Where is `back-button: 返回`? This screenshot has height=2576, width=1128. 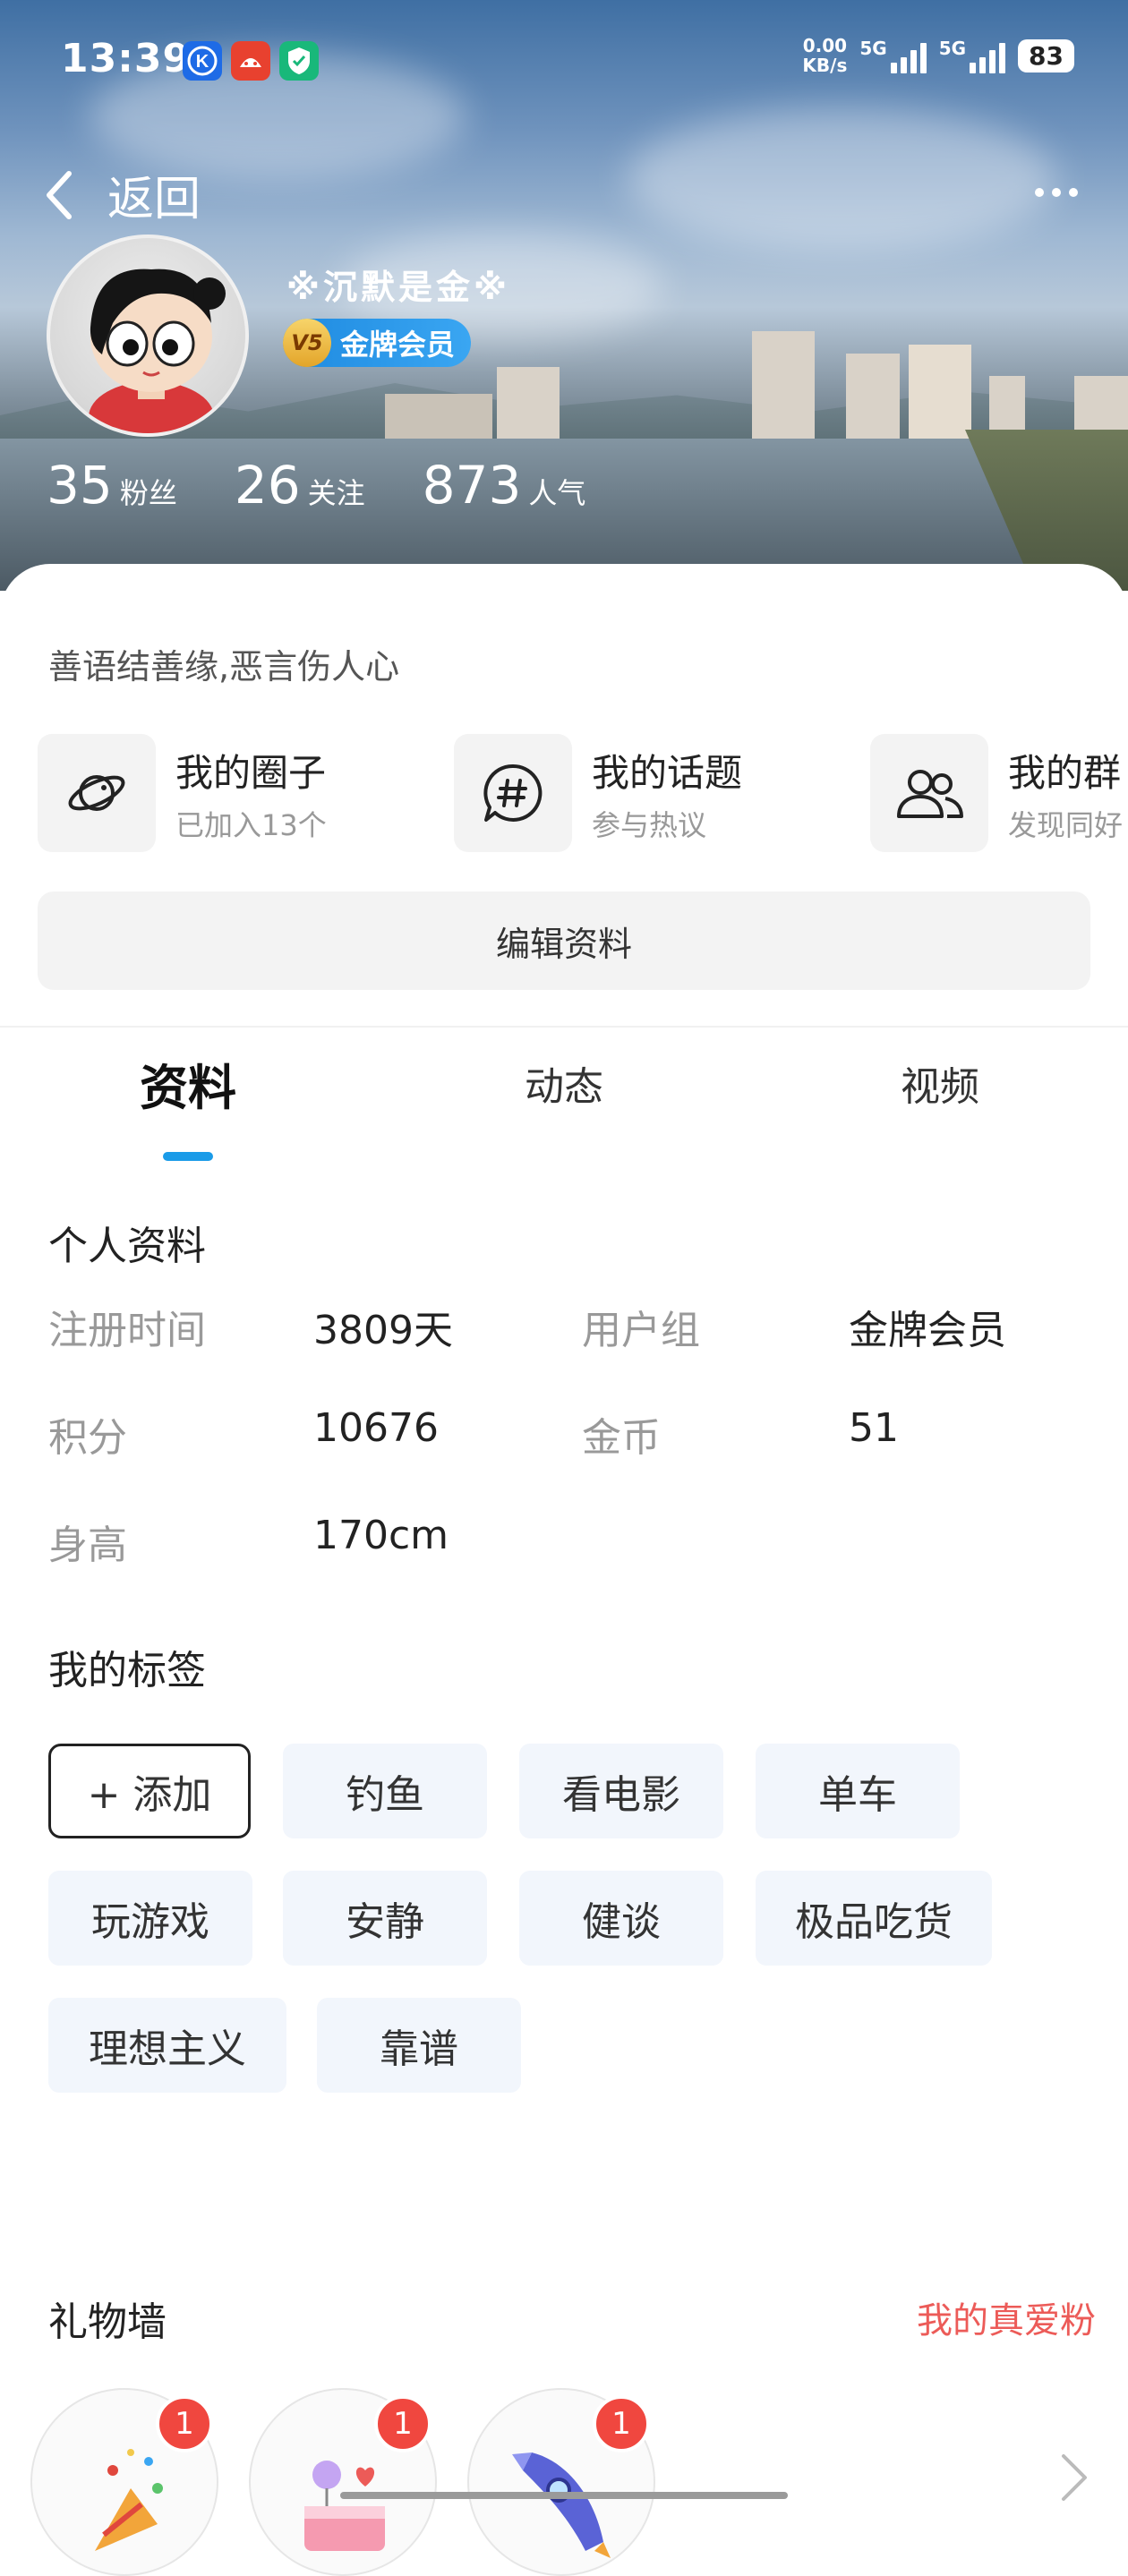 back-button: 返回 is located at coordinates (118, 194).